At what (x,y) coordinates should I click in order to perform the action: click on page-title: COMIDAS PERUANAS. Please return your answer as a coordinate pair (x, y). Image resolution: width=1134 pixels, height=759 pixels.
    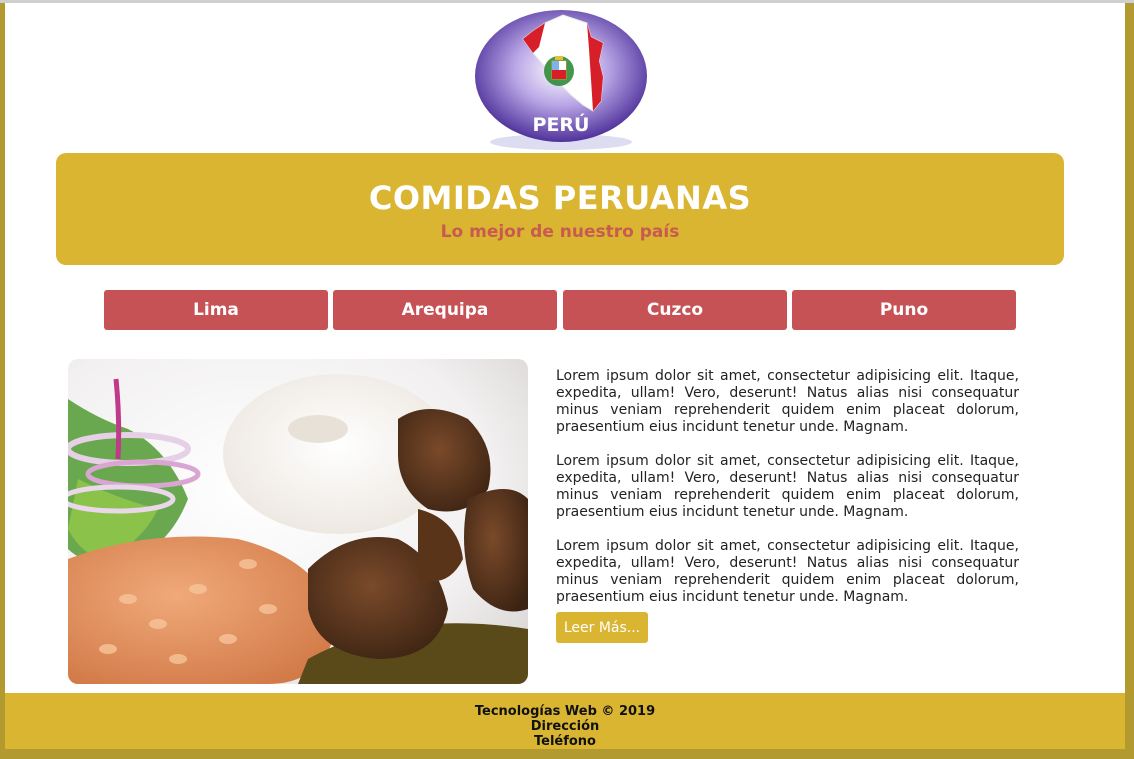
    Looking at the image, I should click on (560, 198).